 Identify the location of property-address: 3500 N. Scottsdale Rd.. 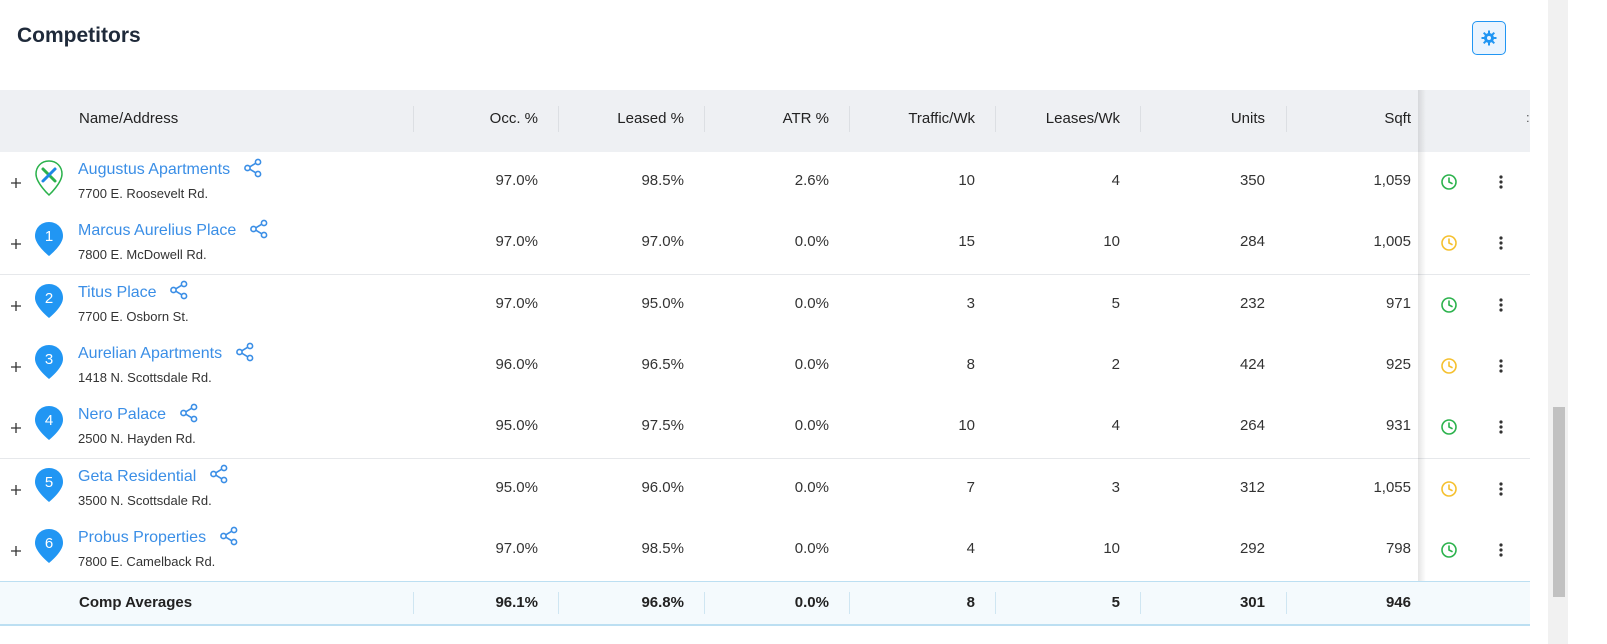
(145, 500).